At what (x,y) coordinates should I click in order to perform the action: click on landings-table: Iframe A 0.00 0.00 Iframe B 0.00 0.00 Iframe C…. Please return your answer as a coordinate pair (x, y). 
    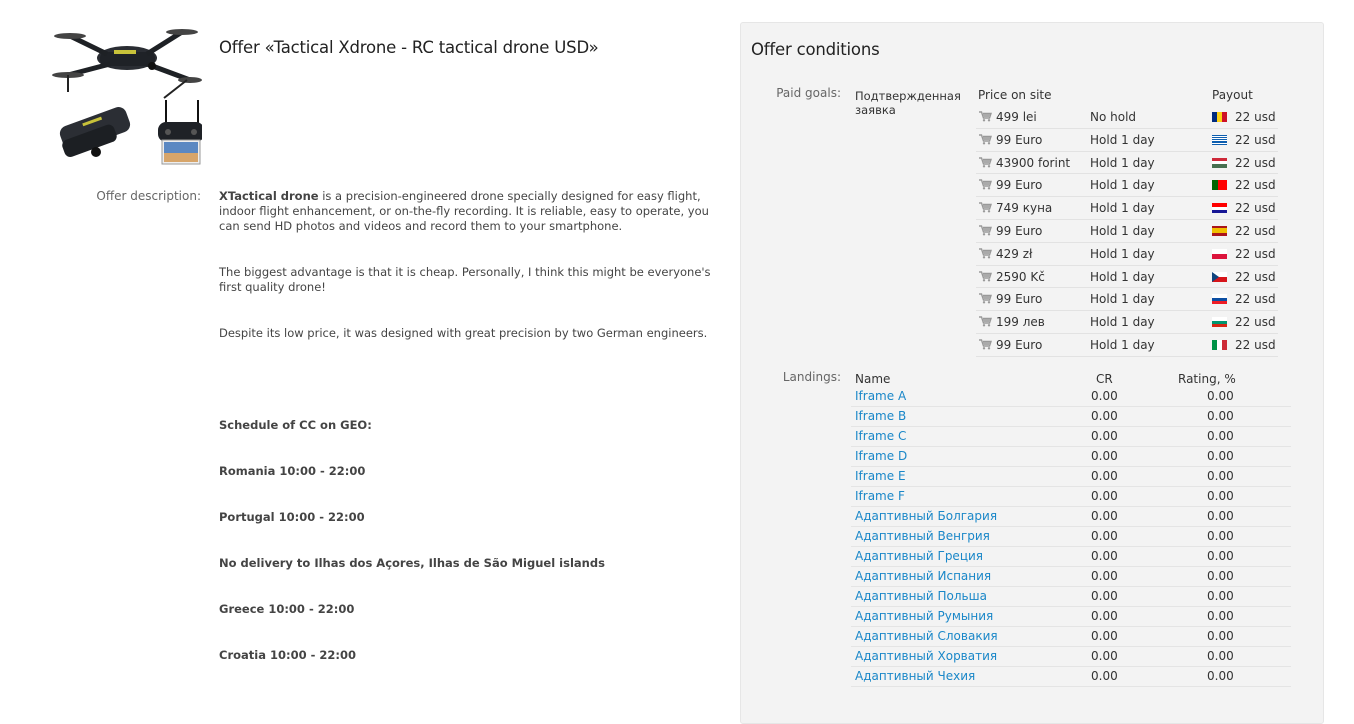
    Looking at the image, I should click on (1071, 537).